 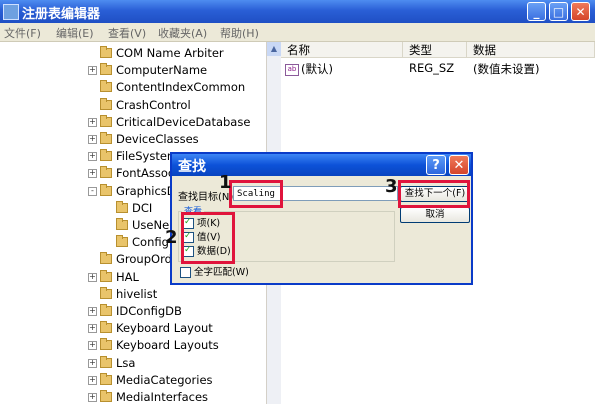 I want to click on tree-item-label: ContentIndexCommon, so click(x=181, y=87).